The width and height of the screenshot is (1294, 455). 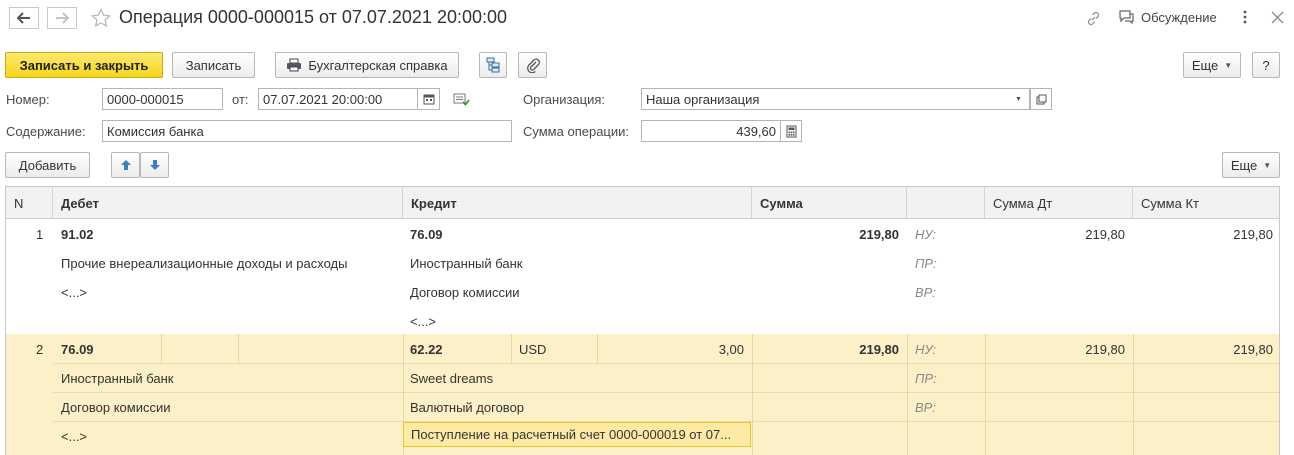 I want to click on organization-dropdown-button: ▼, so click(x=1019, y=99).